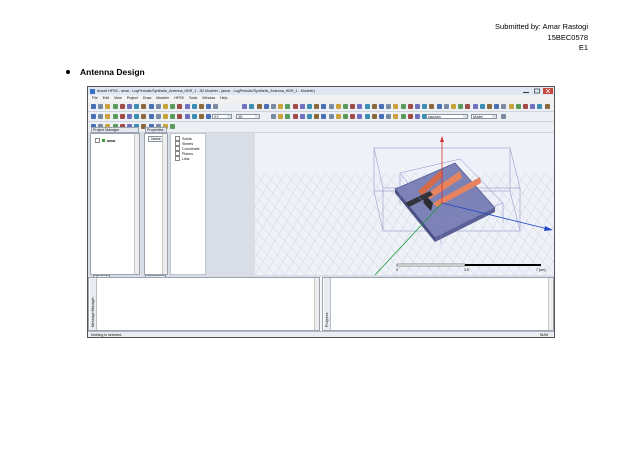 The width and height of the screenshot is (638, 451). What do you see at coordinates (222, 116) in the screenshot?
I see `plane-select: XY` at bounding box center [222, 116].